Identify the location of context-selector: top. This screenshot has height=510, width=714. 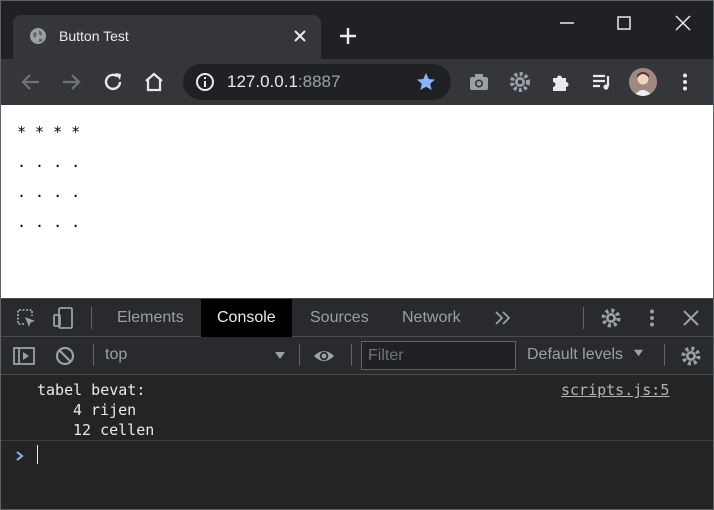
(116, 355).